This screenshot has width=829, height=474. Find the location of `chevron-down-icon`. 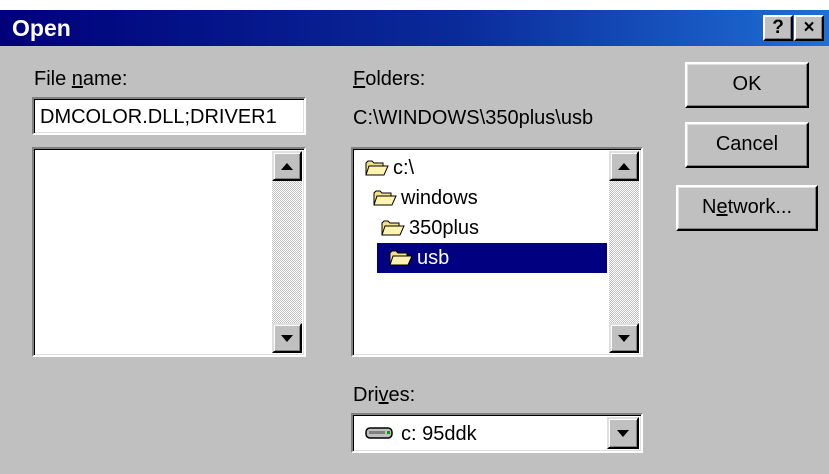

chevron-down-icon is located at coordinates (623, 433).